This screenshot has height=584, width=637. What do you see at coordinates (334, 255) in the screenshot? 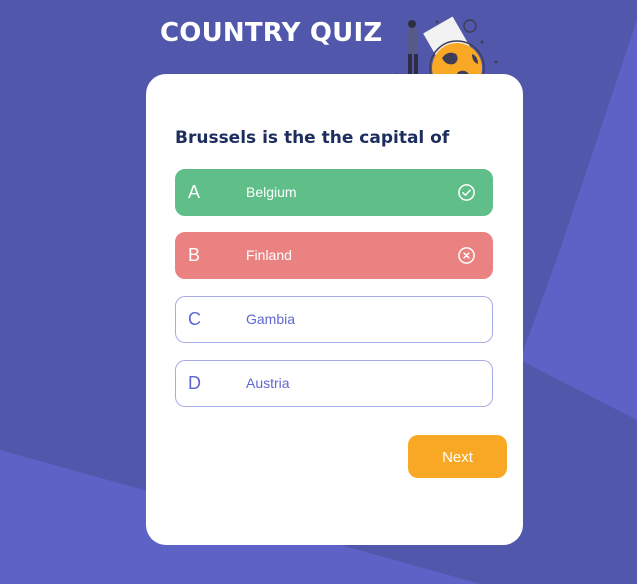
I see `answer-option-b: B Finland` at bounding box center [334, 255].